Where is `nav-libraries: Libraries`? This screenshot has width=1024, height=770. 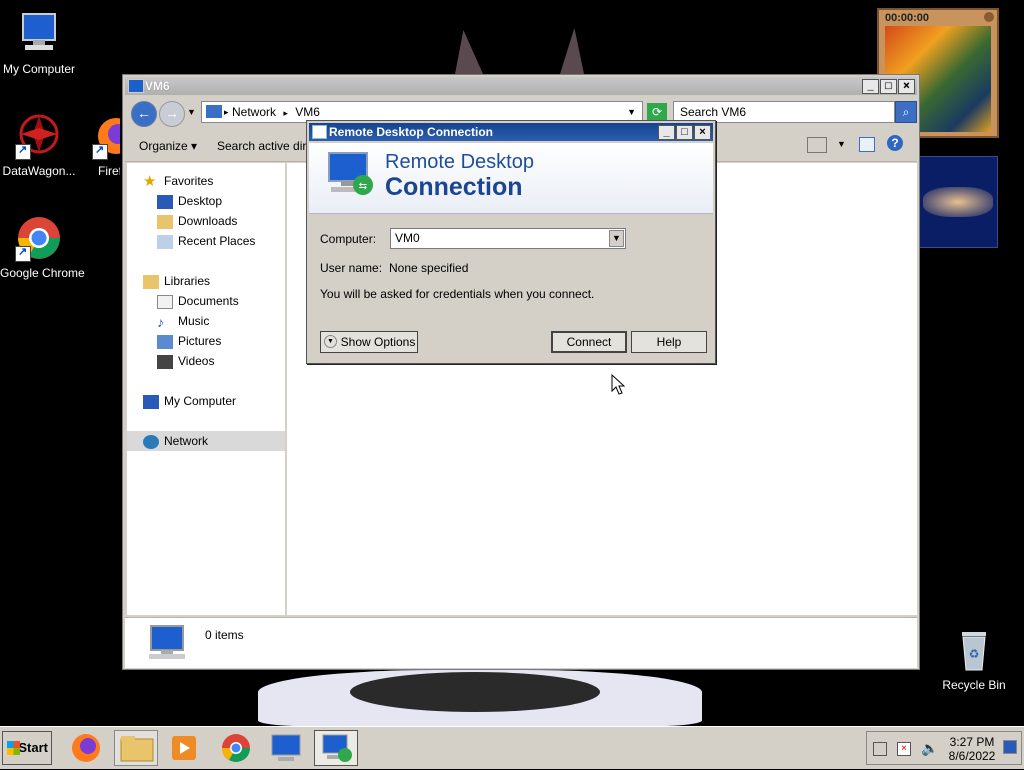
nav-libraries: Libraries is located at coordinates (176, 281).